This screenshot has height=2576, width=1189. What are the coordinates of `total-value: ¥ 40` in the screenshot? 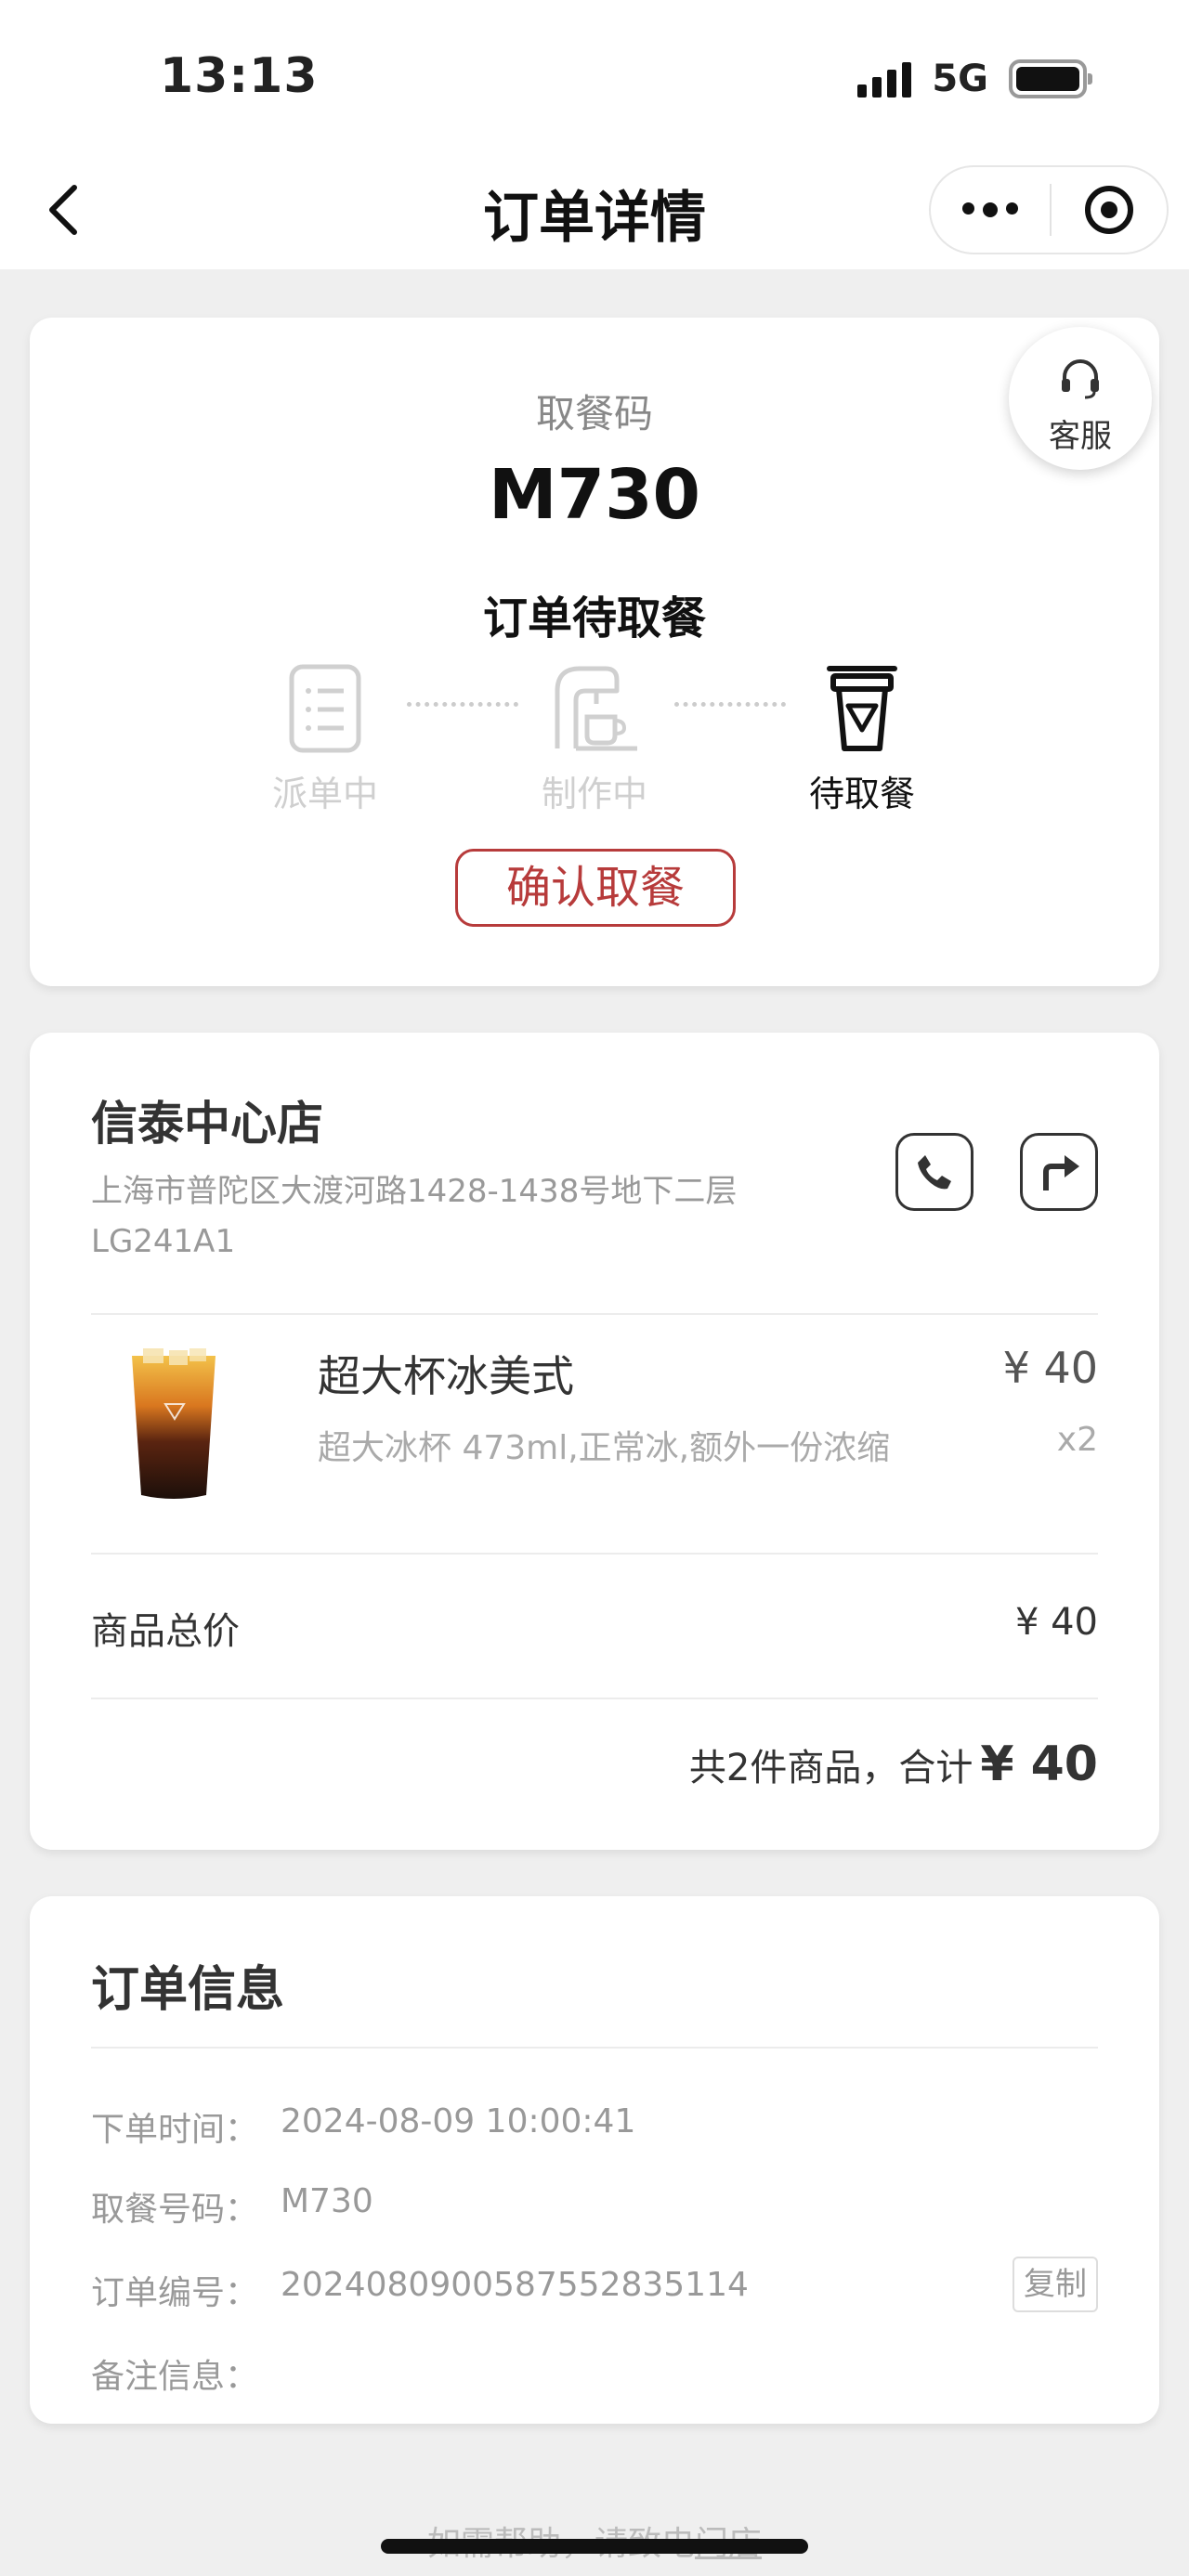 It's located at (1039, 1764).